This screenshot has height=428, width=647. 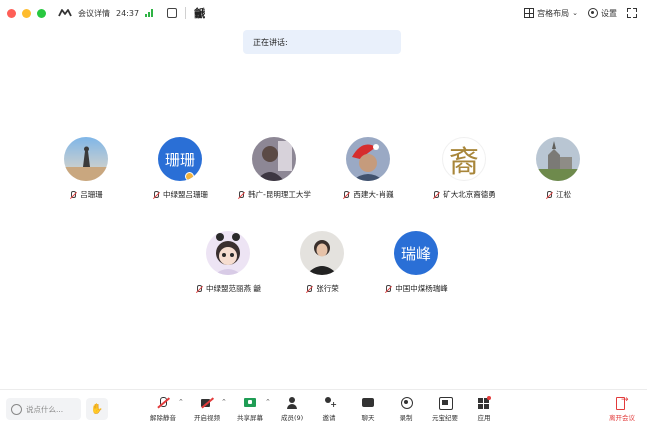 I want to click on sky-photo-avatar, so click(x=86, y=159).